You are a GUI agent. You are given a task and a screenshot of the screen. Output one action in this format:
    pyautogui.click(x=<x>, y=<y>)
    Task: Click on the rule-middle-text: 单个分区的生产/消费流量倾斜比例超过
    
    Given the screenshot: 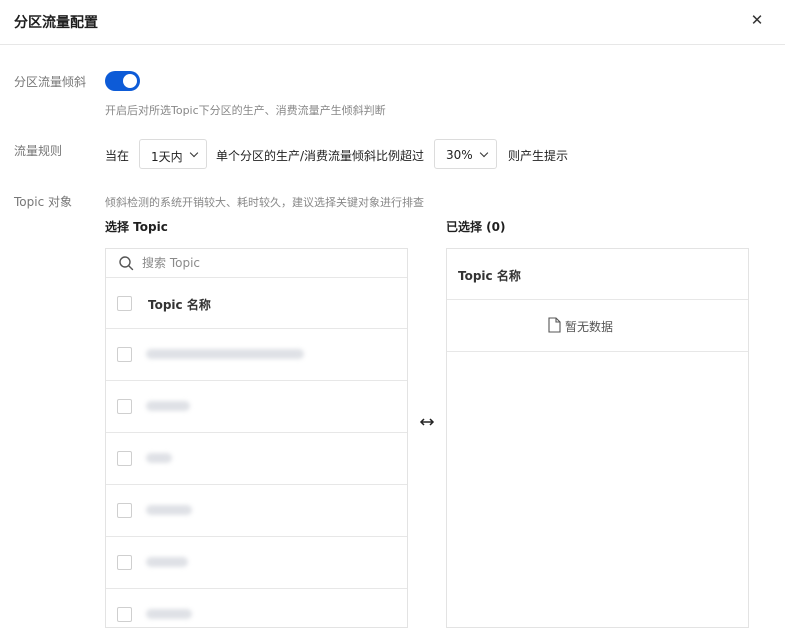 What is the action you would take?
    pyautogui.click(x=320, y=156)
    